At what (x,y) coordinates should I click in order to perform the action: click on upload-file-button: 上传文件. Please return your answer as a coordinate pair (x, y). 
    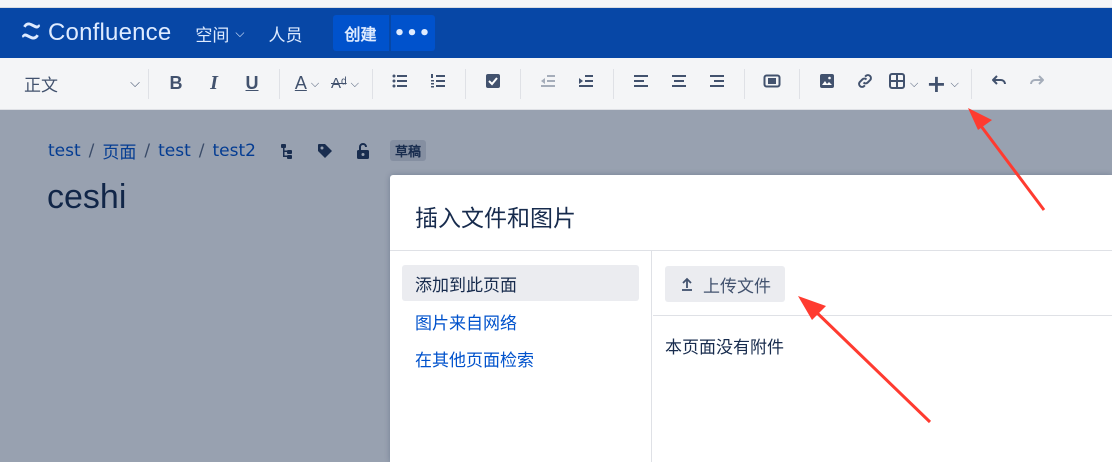
    Looking at the image, I should click on (725, 284).